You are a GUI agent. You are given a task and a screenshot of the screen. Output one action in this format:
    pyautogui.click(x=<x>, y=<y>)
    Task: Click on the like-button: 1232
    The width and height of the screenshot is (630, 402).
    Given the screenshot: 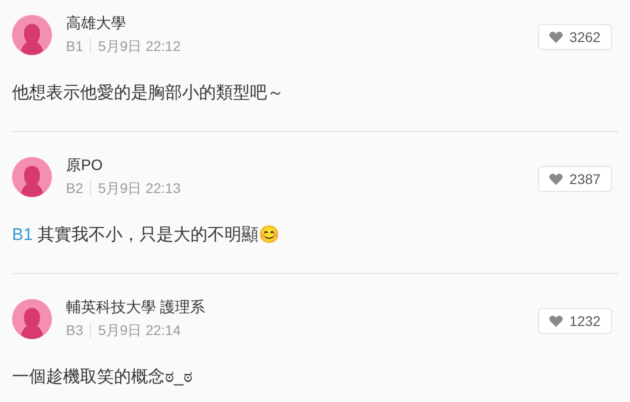 What is the action you would take?
    pyautogui.click(x=575, y=321)
    